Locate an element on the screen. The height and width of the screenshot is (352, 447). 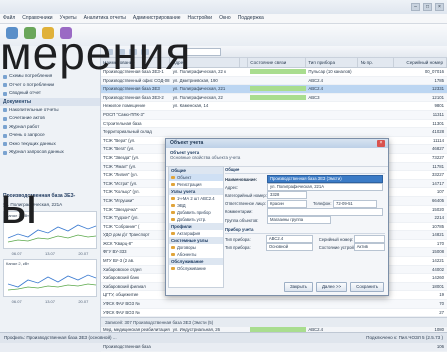
table-row: УФСК ФАУ ВОЗ № 70 is located at coordinates (274, 304).